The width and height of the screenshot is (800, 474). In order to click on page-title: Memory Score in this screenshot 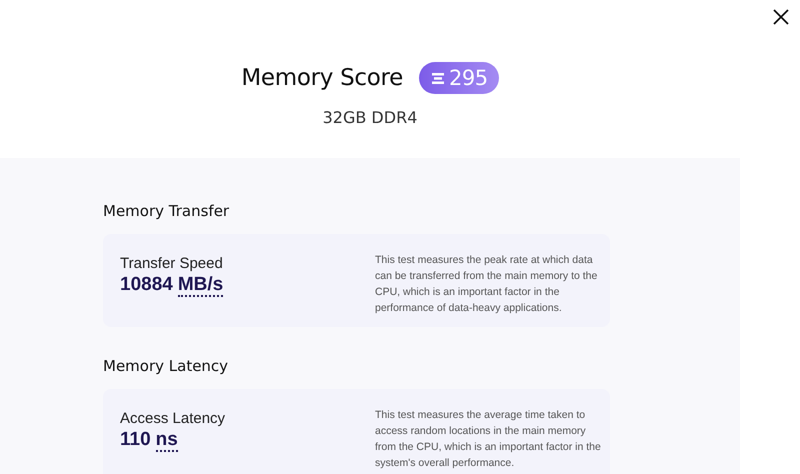, I will do `click(322, 78)`.